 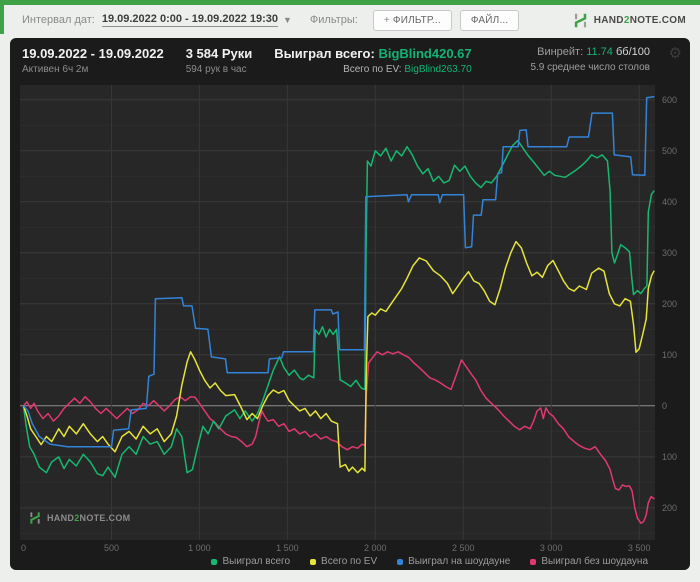 What do you see at coordinates (463, 548) in the screenshot?
I see `x-tick-label: 2 500` at bounding box center [463, 548].